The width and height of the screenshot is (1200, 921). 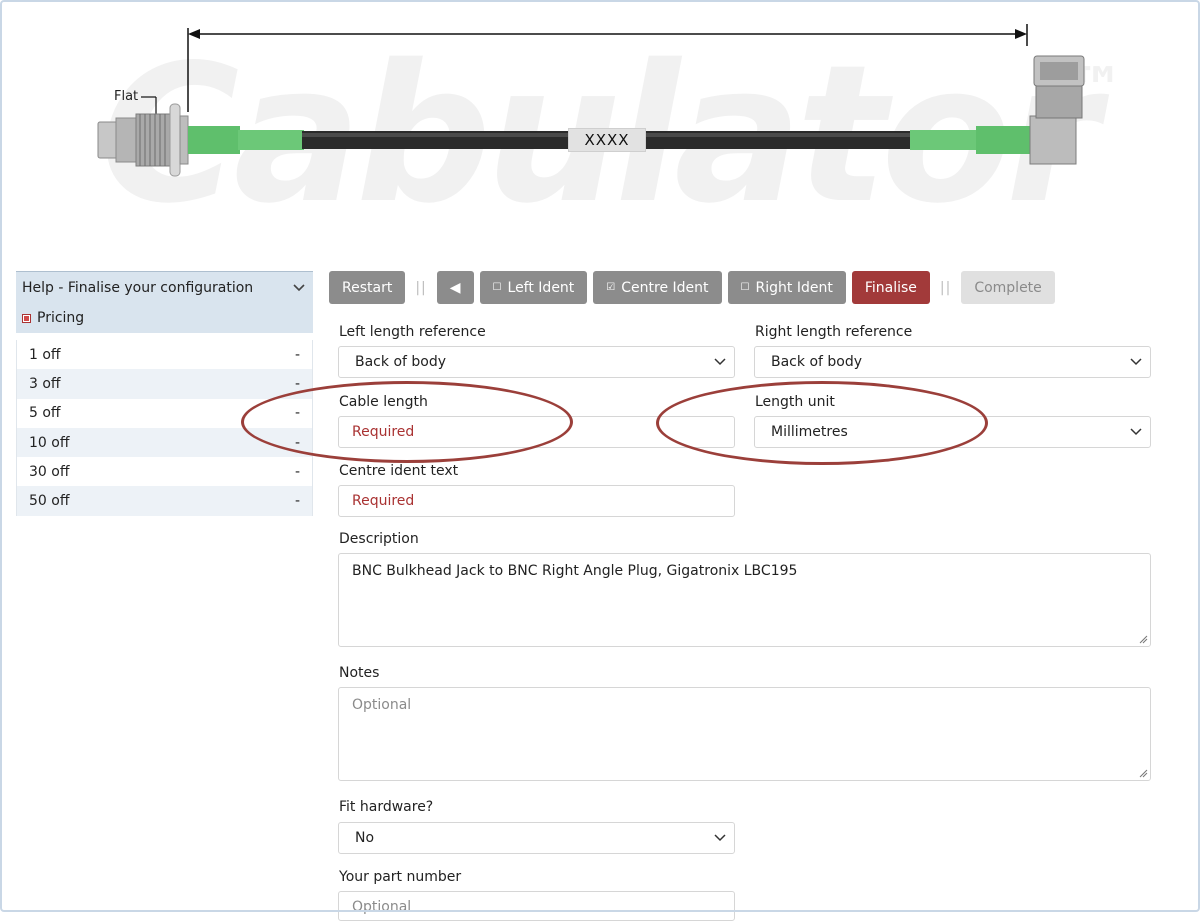 What do you see at coordinates (536, 501) in the screenshot?
I see `centre-ident-text-input: Required` at bounding box center [536, 501].